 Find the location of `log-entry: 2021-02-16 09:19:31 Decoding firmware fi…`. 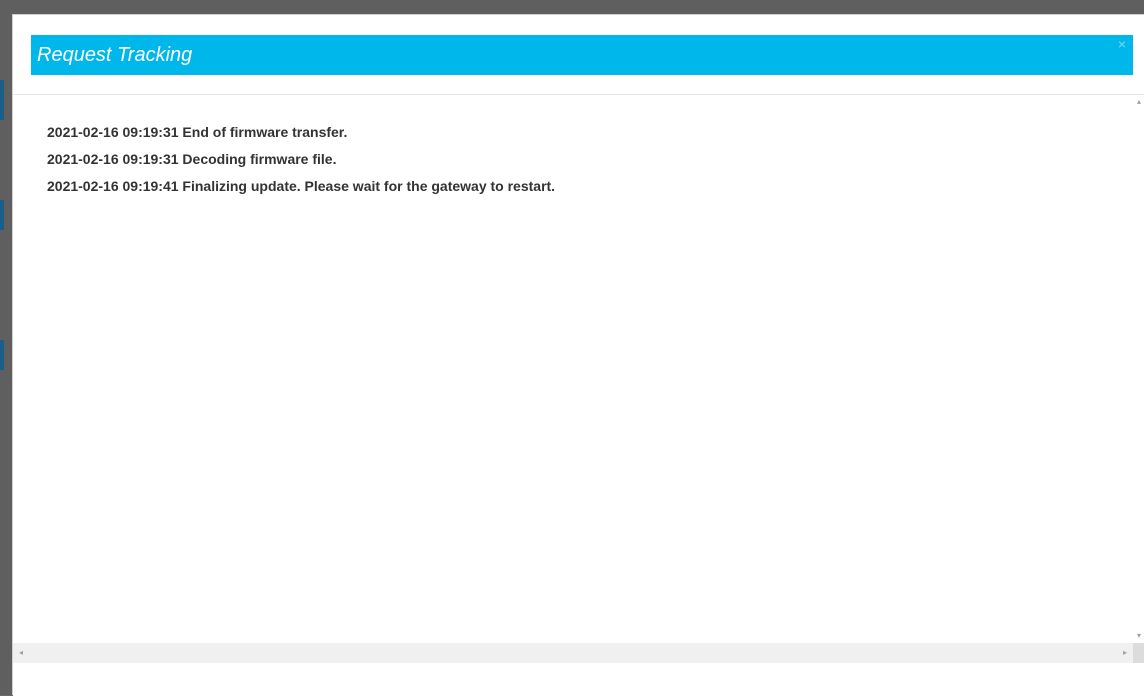

log-entry: 2021-02-16 09:19:31 Decoding firmware fi… is located at coordinates (192, 159).